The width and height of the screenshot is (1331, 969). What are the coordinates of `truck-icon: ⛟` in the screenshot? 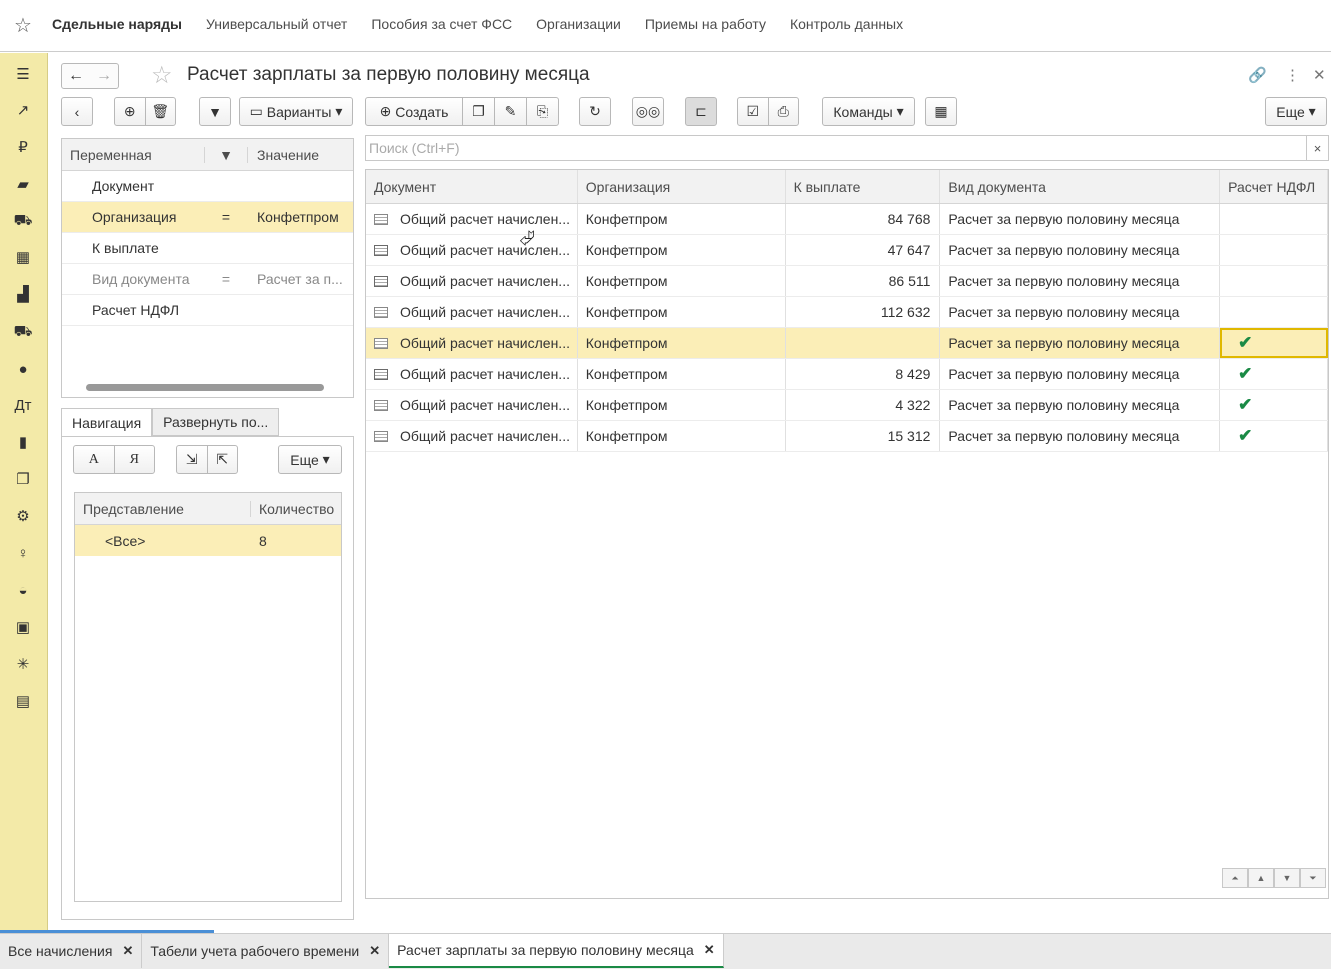 It's located at (23, 332).